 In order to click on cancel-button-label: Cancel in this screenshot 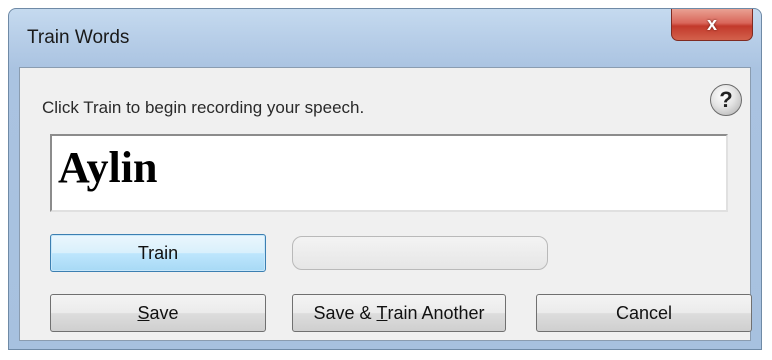, I will do `click(644, 312)`.